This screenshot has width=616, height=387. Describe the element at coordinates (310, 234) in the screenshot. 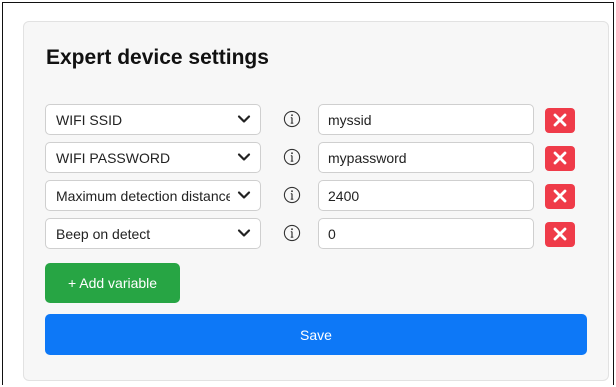

I see `variable-row: Beep on detect` at that location.